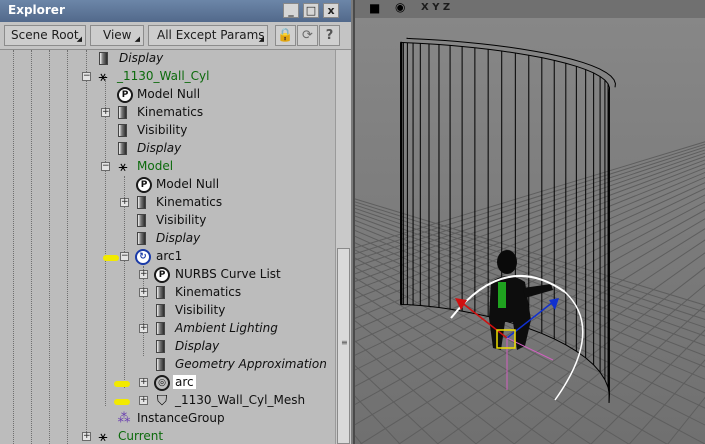 This screenshot has width=705, height=444. I want to click on maximize-icon: □, so click(311, 10).